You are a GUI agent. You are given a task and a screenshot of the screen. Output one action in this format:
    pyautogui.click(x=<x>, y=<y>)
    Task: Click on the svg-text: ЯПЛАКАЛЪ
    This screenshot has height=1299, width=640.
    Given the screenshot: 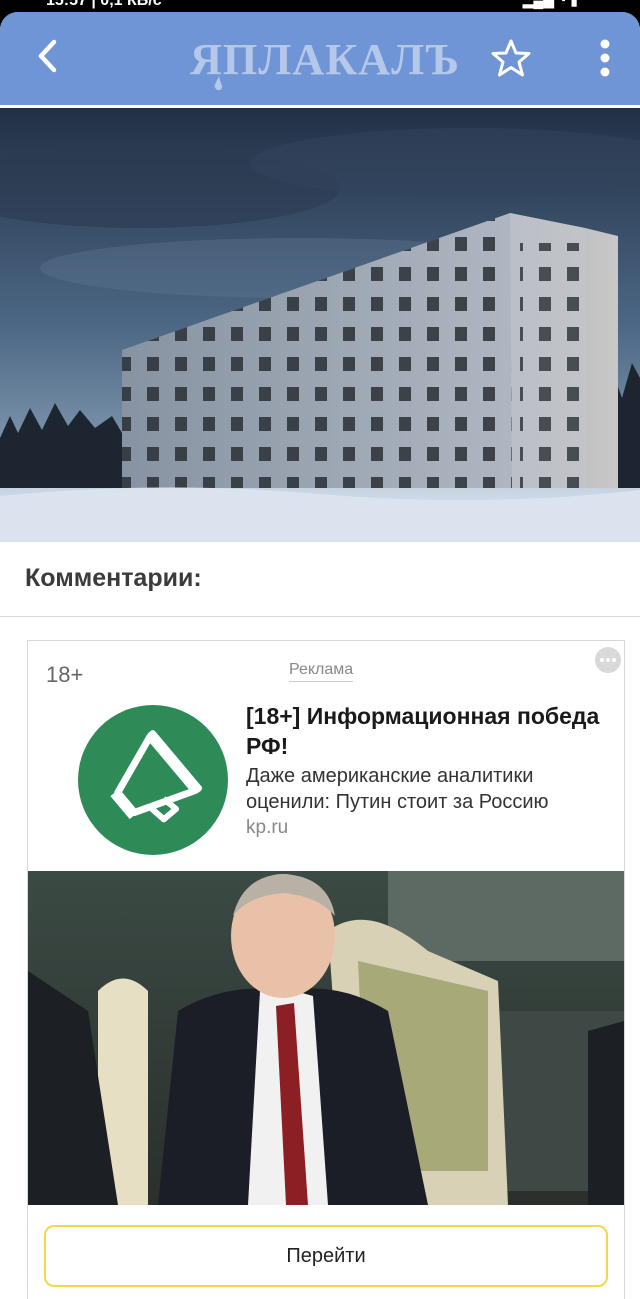 What is the action you would take?
    pyautogui.click(x=325, y=60)
    